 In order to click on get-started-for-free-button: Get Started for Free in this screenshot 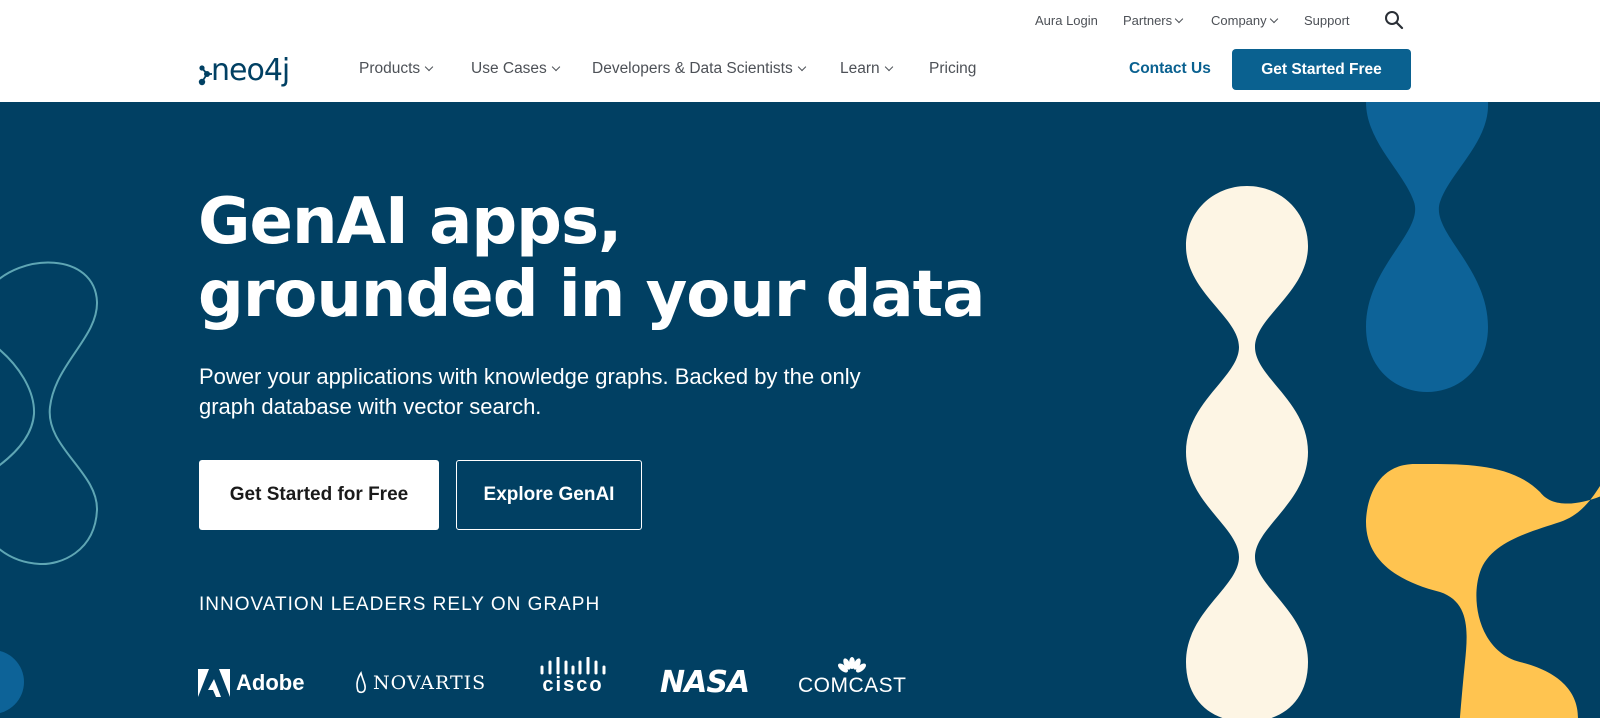, I will do `click(319, 495)`.